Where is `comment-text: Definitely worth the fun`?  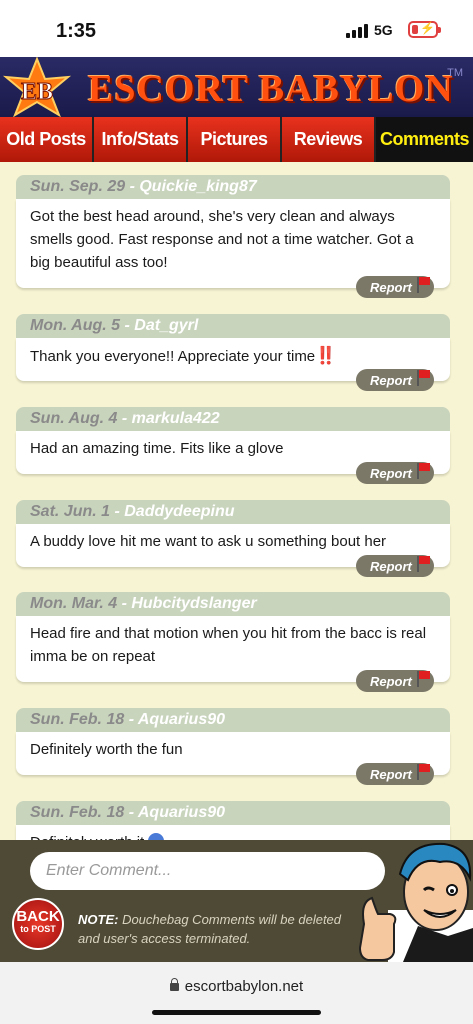
comment-text: Definitely worth the fun is located at coordinates (106, 749).